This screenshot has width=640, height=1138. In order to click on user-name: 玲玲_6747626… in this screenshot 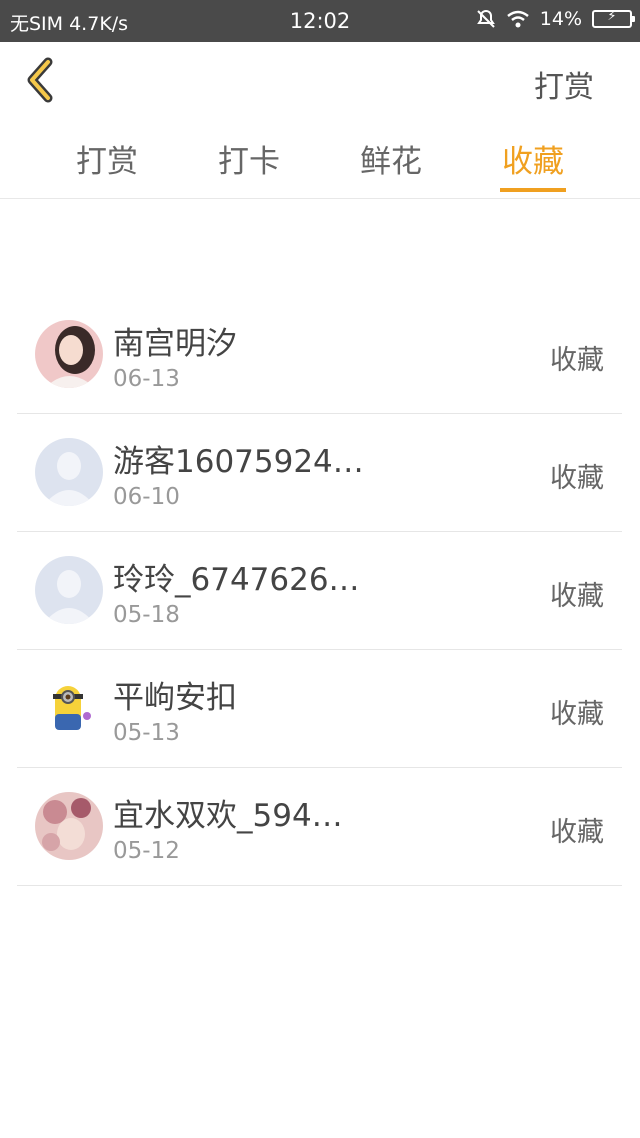, I will do `click(236, 580)`.